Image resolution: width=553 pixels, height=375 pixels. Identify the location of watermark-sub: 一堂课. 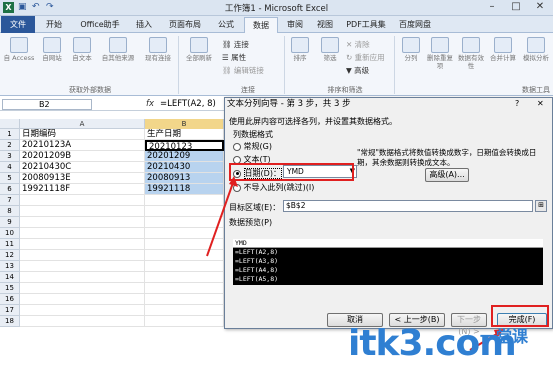
(503, 336).